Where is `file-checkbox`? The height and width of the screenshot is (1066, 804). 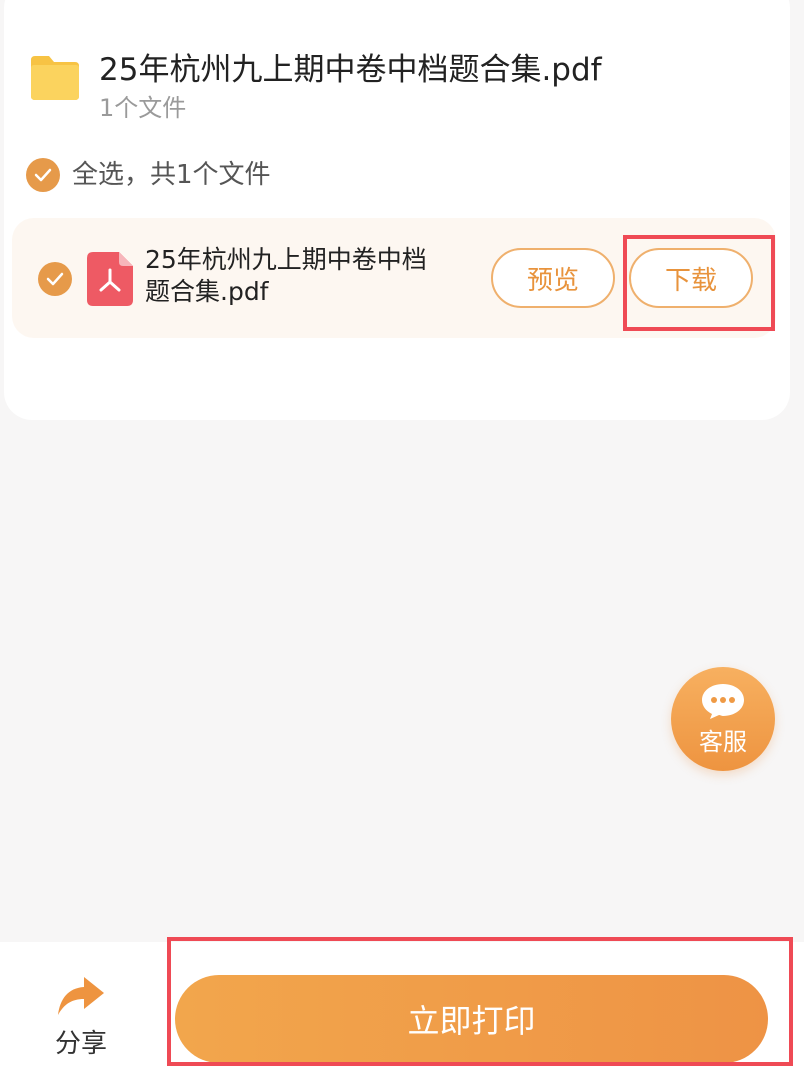
file-checkbox is located at coordinates (55, 279).